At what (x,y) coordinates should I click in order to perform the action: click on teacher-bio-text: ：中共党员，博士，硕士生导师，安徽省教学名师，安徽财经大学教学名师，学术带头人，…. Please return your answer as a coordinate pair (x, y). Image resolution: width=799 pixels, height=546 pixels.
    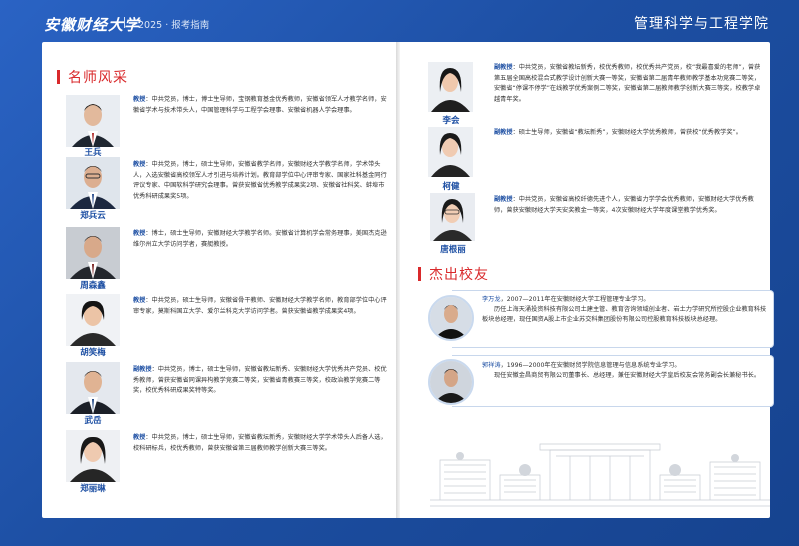
    Looking at the image, I should click on (260, 180).